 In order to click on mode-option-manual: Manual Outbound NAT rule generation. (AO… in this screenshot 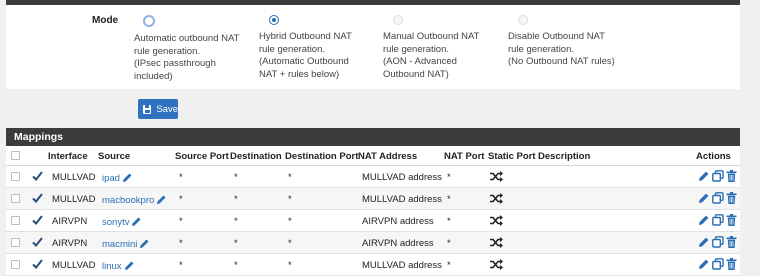, I will do `click(443, 48)`.